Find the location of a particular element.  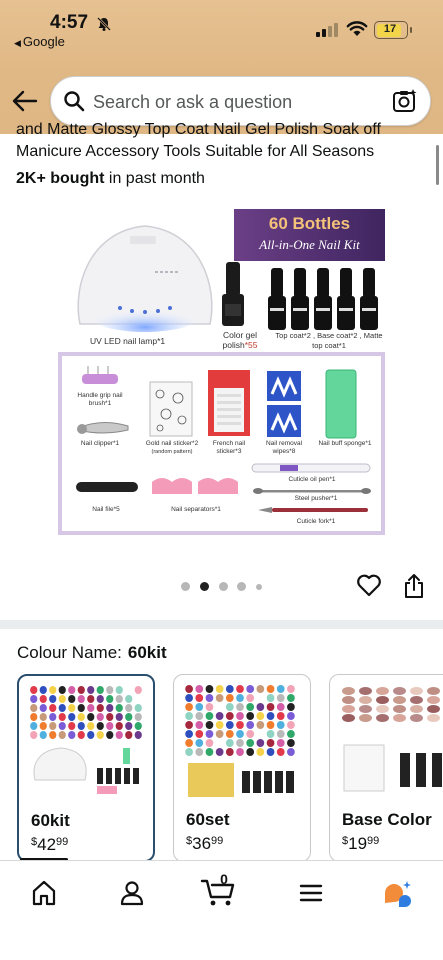

random-pattern-text: (random pattern) is located at coordinates (172, 452).